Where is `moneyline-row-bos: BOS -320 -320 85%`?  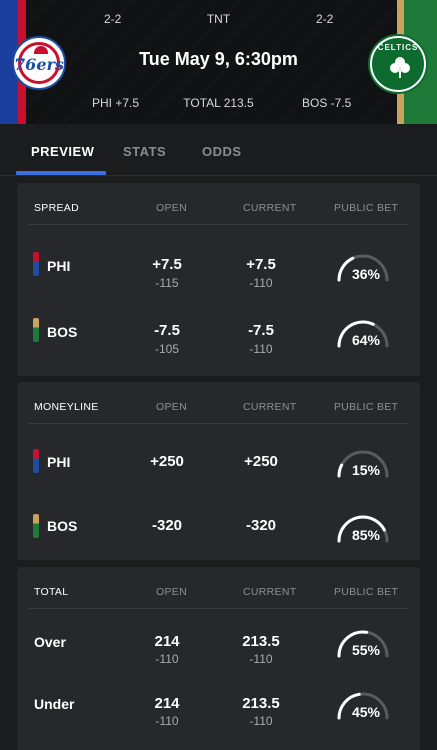
moneyline-row-bos: BOS -320 -320 85% is located at coordinates (218, 527).